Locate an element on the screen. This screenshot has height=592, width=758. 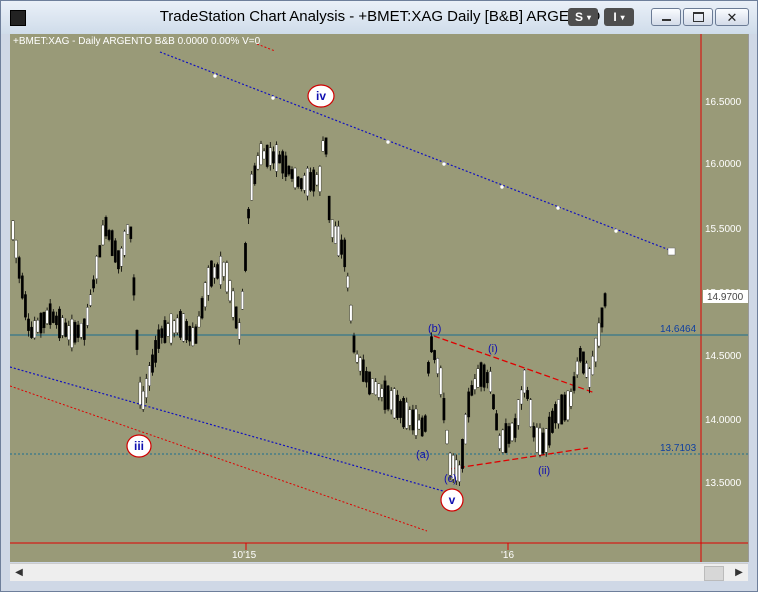
scroll-left-icon: ◀ is located at coordinates (19, 572).